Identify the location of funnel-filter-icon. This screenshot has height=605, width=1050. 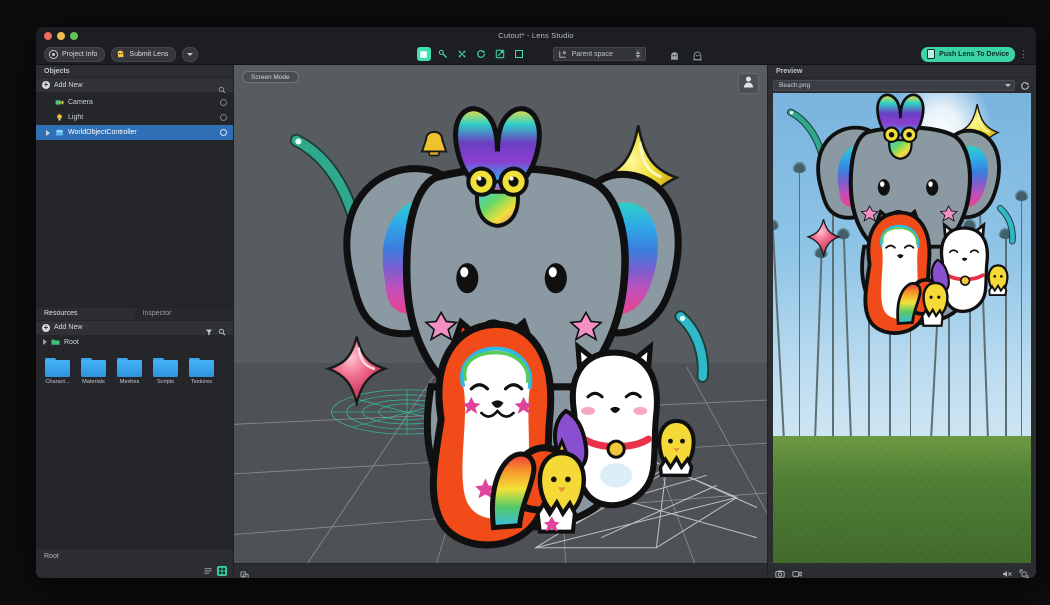
(209, 329).